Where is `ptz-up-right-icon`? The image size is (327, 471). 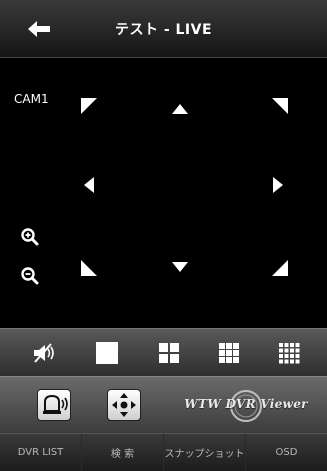 ptz-up-right-icon is located at coordinates (279, 107).